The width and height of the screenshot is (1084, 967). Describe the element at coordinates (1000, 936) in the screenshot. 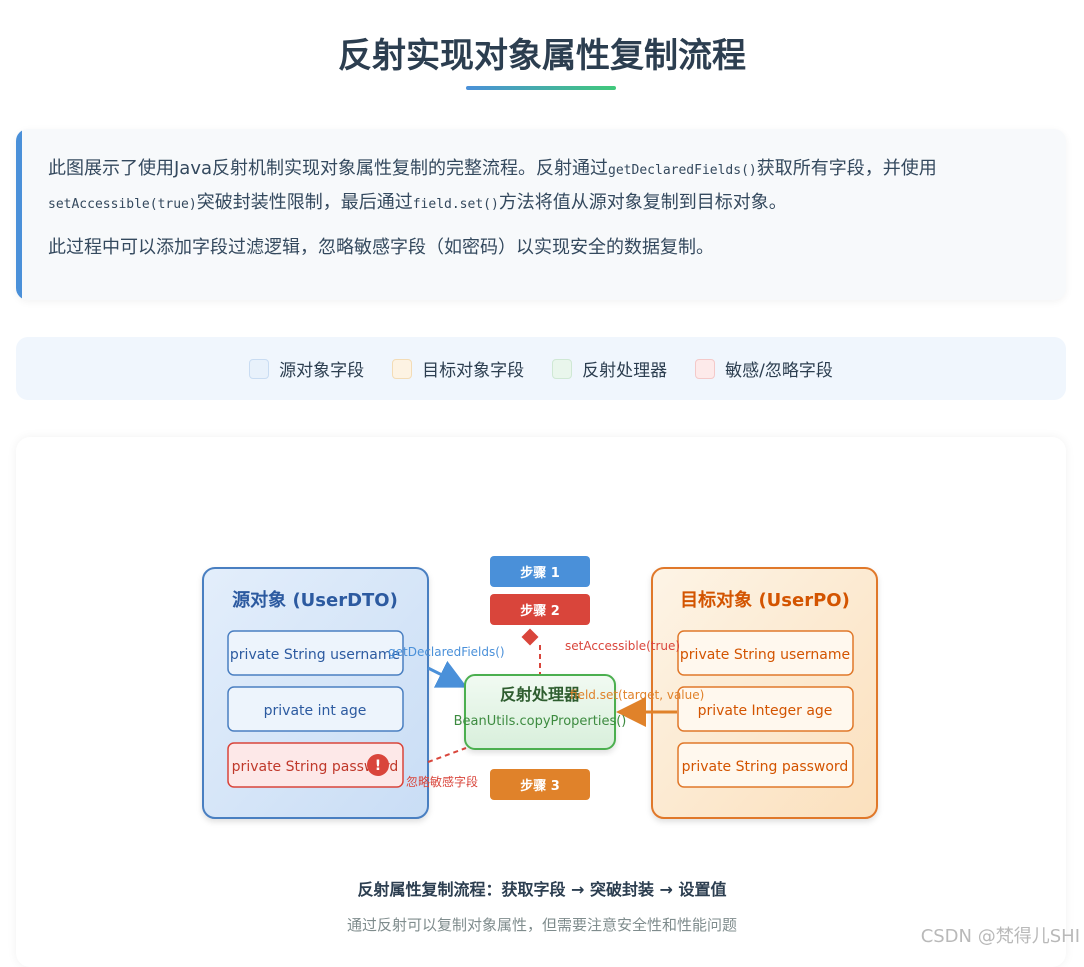

I see `watermark: CSDN @梵得儿SHI` at that location.